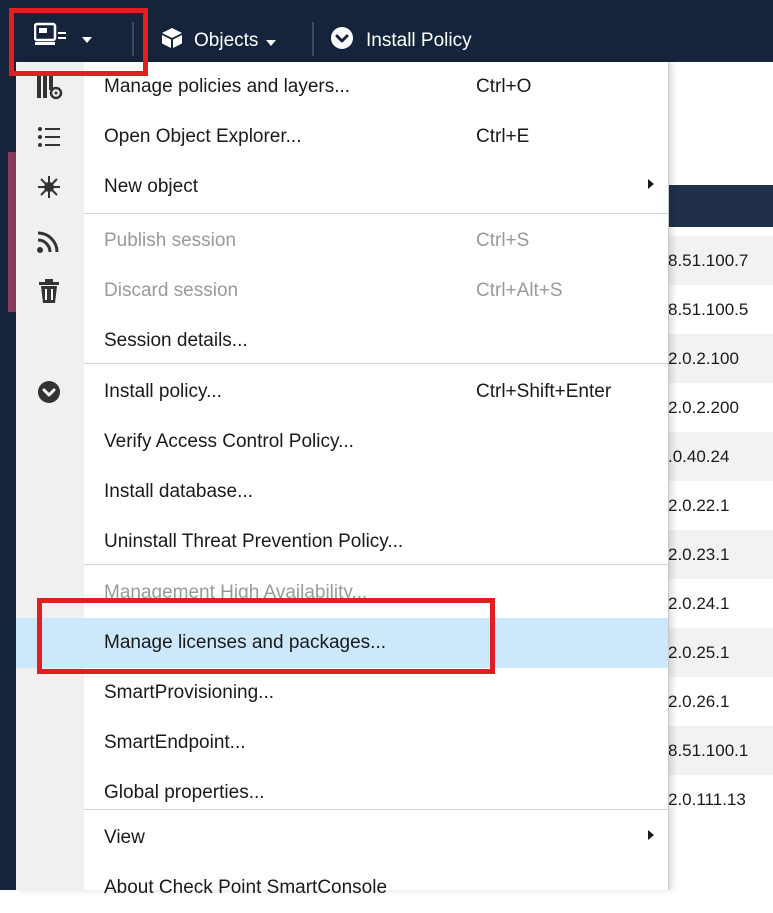 The height and width of the screenshot is (913, 773). What do you see at coordinates (716, 206) in the screenshot?
I see `table-header` at bounding box center [716, 206].